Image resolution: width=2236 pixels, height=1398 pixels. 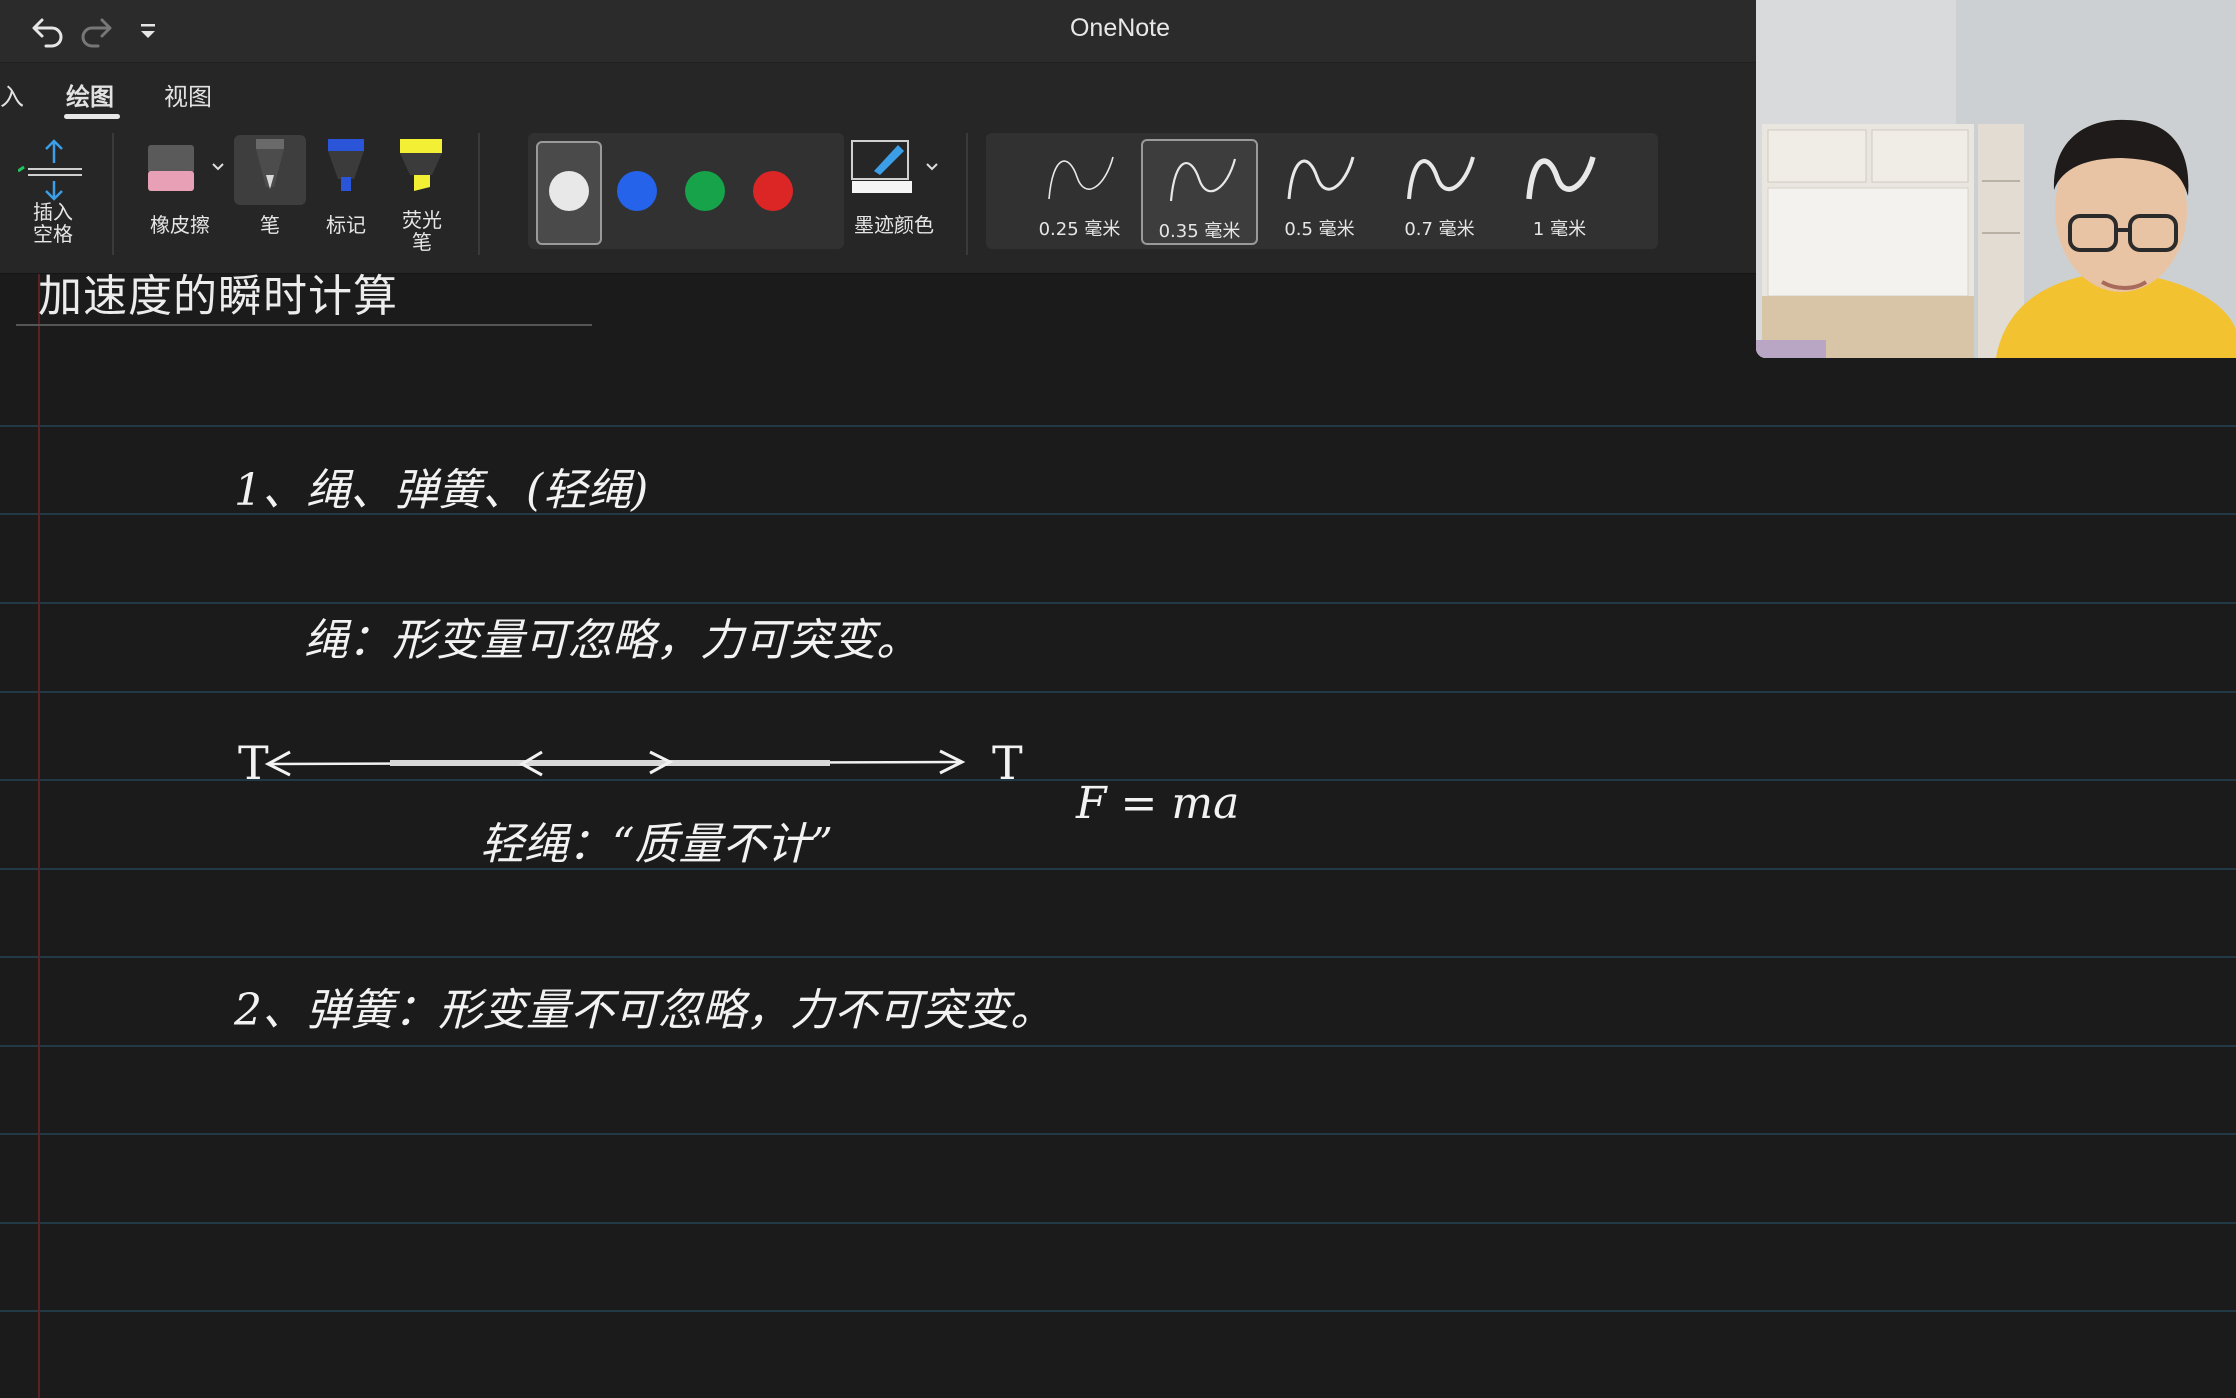 I want to click on tab-draw: 绘图, so click(x=90, y=94).